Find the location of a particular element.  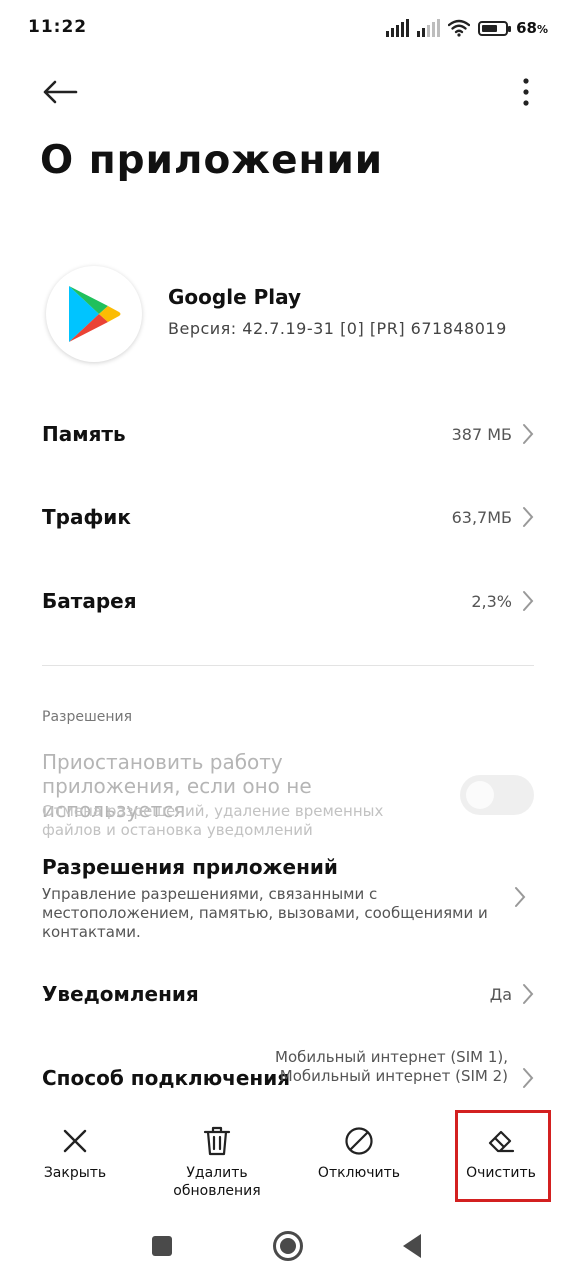

more-vert-icon is located at coordinates (526, 92).